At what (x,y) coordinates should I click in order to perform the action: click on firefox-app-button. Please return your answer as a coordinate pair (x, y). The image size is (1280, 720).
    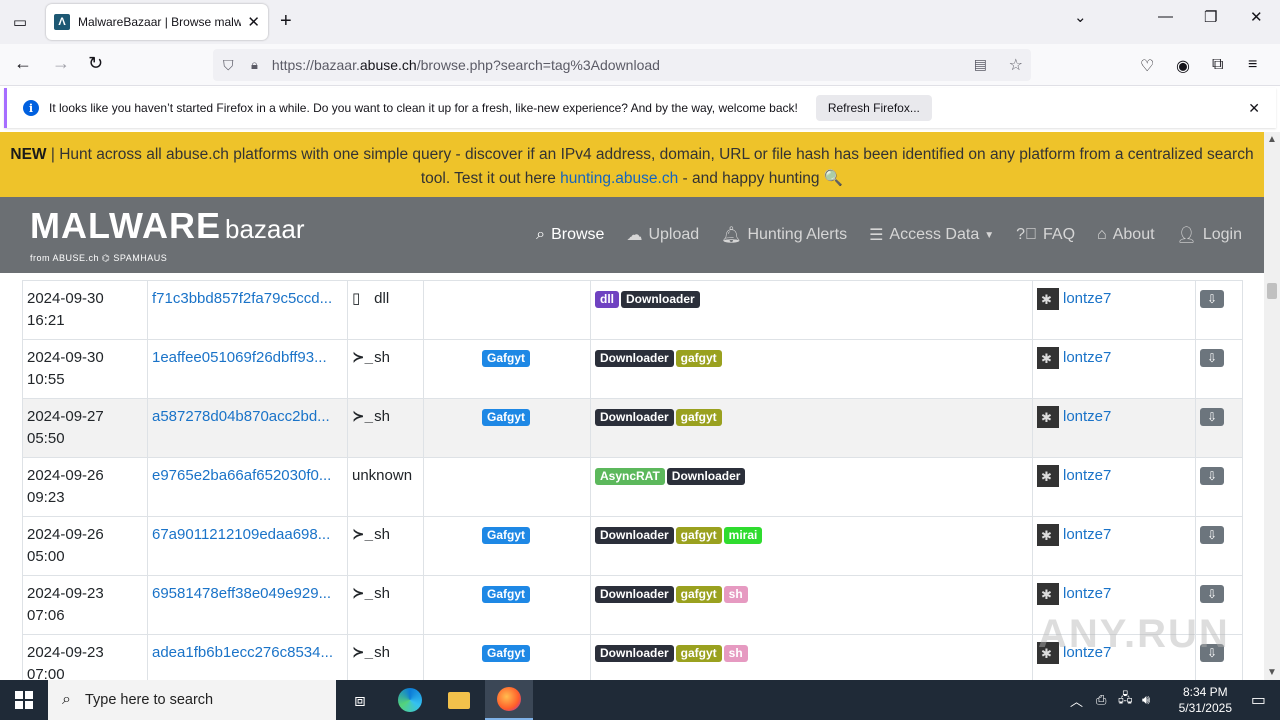
    Looking at the image, I should click on (509, 700).